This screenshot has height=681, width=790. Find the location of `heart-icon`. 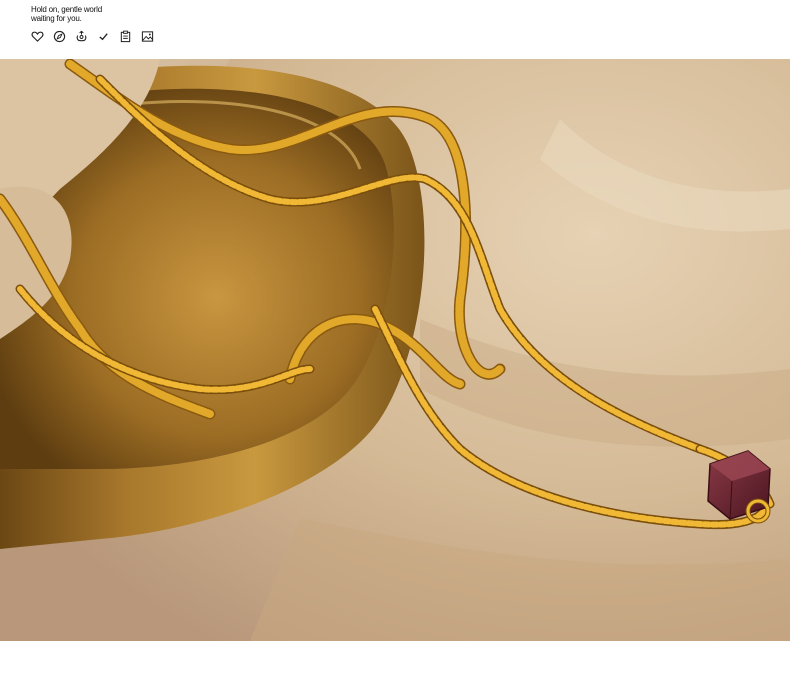

heart-icon is located at coordinates (37, 36).